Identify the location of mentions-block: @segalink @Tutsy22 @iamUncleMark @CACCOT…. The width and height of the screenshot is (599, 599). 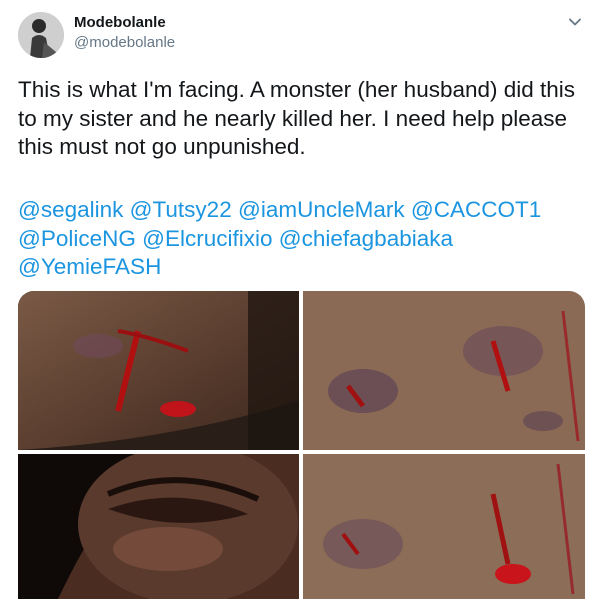
(303, 239).